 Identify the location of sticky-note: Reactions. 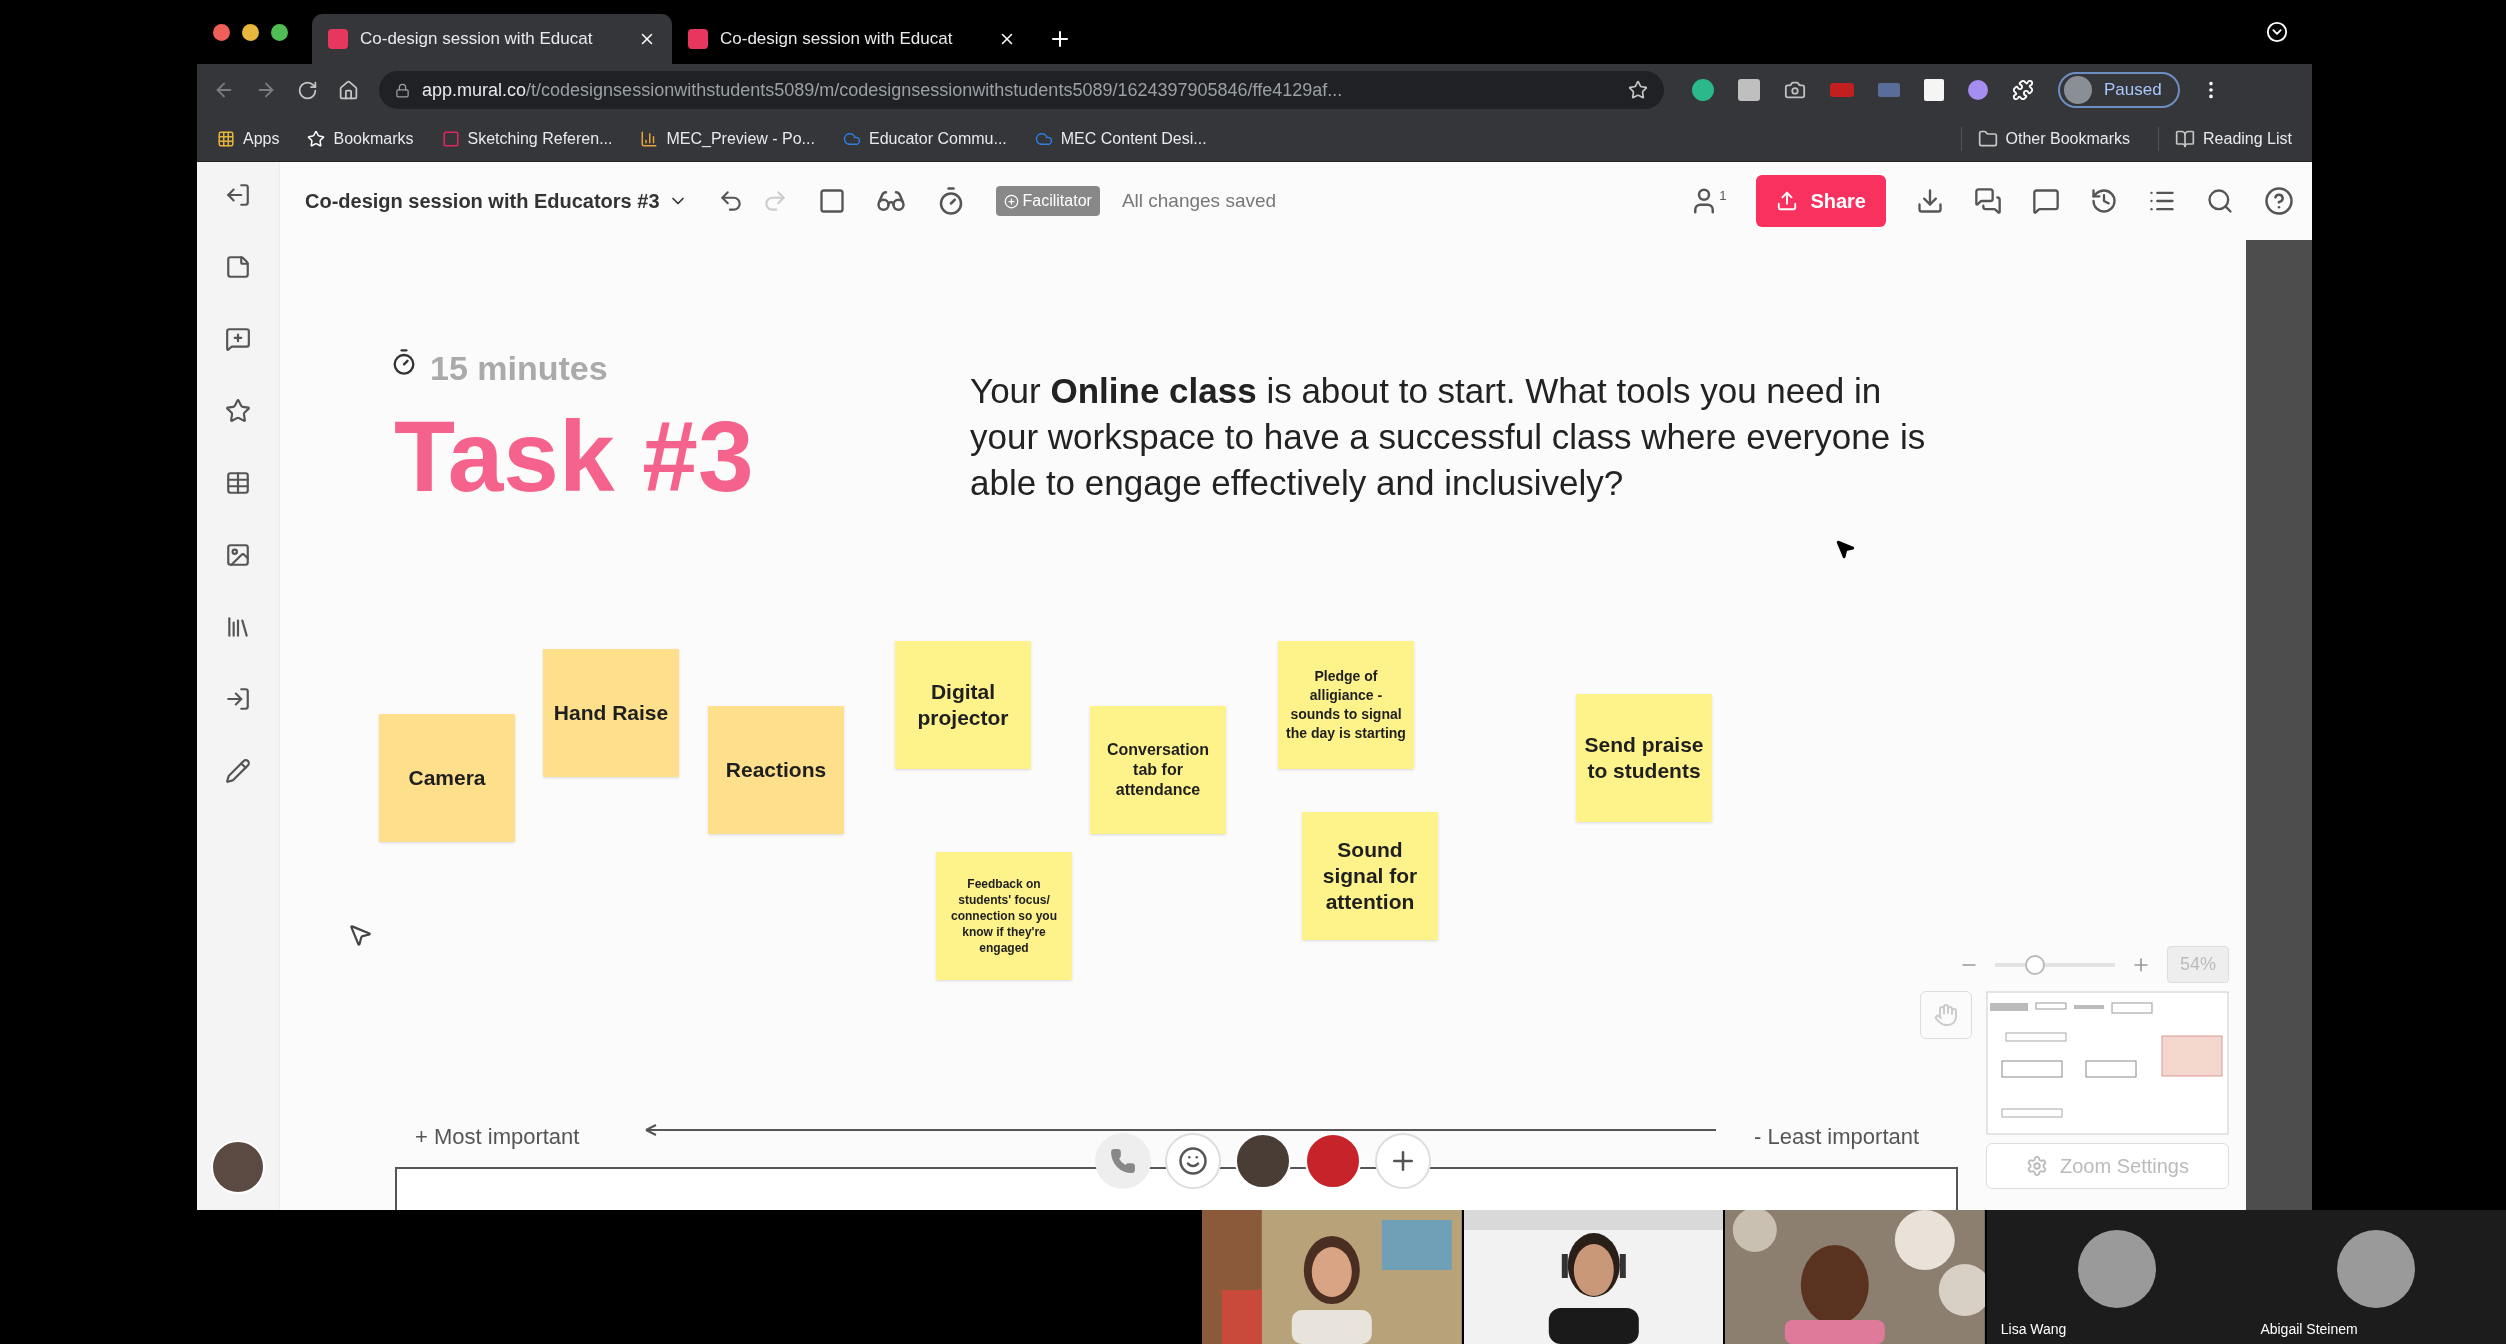
(776, 770).